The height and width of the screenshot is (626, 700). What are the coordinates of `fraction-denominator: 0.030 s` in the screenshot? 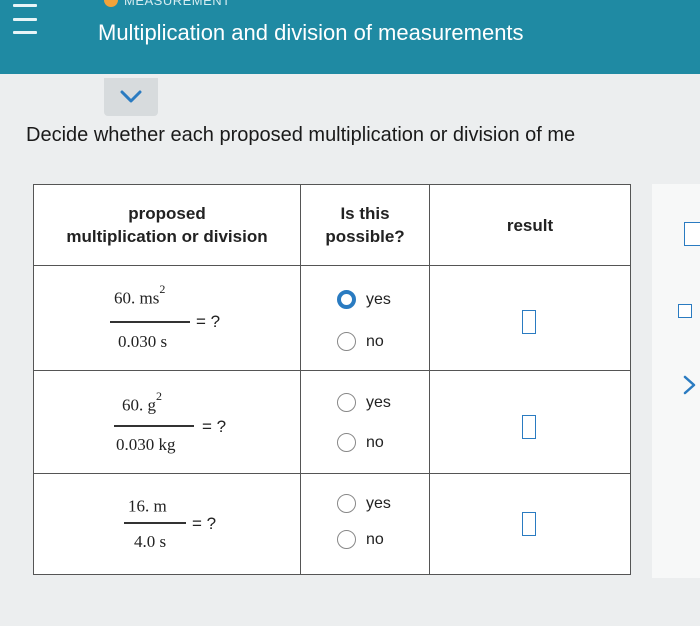 It's located at (143, 341).